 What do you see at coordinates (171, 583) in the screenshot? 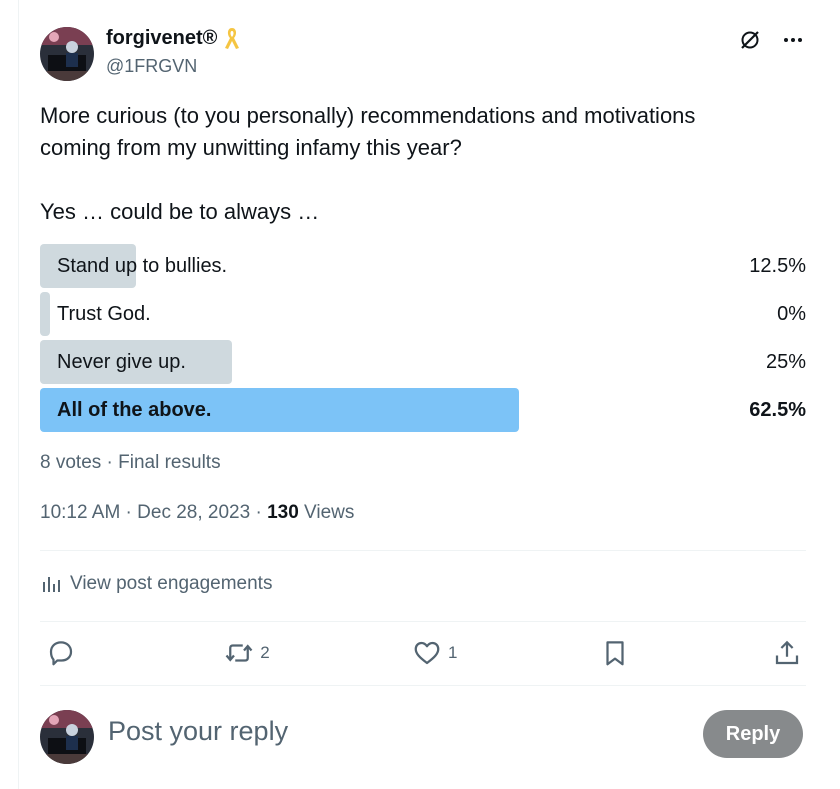
I see `engagements-label: View post engagements` at bounding box center [171, 583].